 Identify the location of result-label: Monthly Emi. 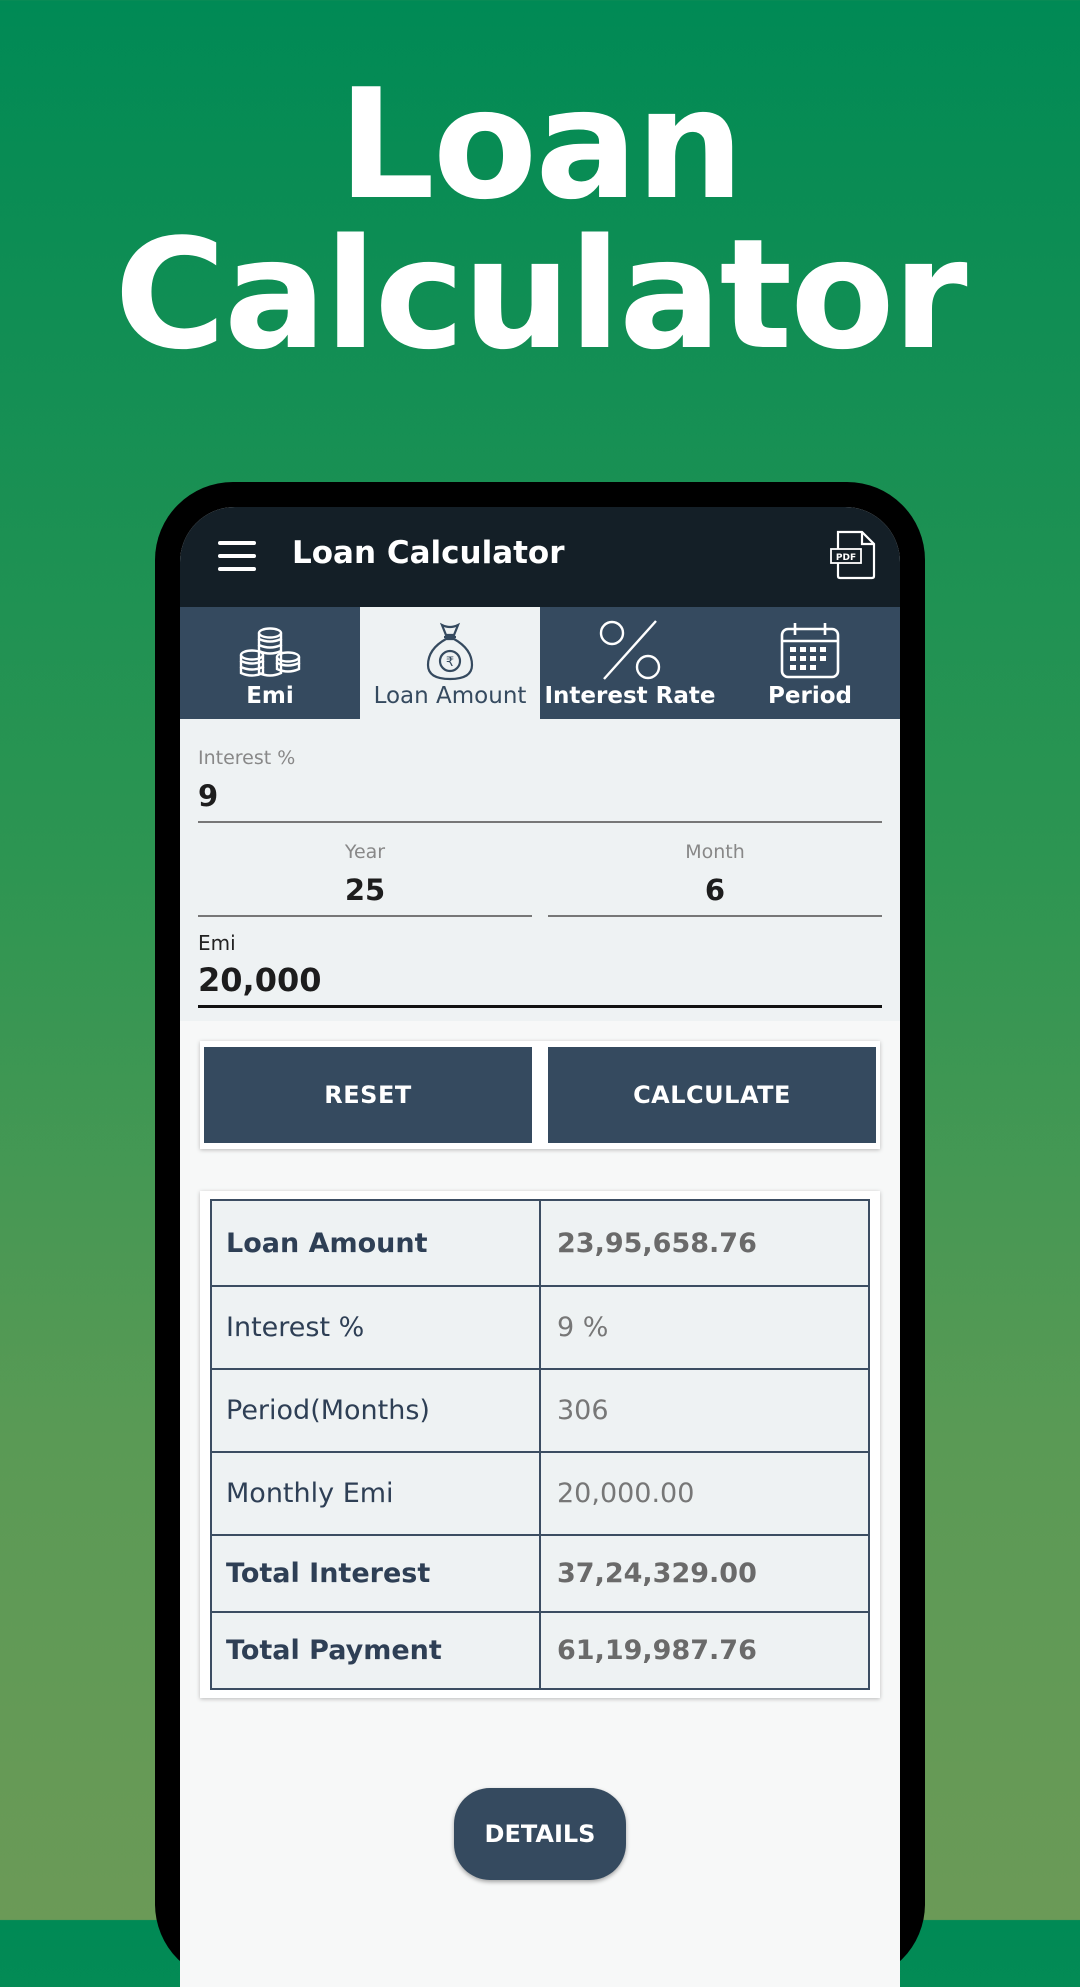
(375, 1493).